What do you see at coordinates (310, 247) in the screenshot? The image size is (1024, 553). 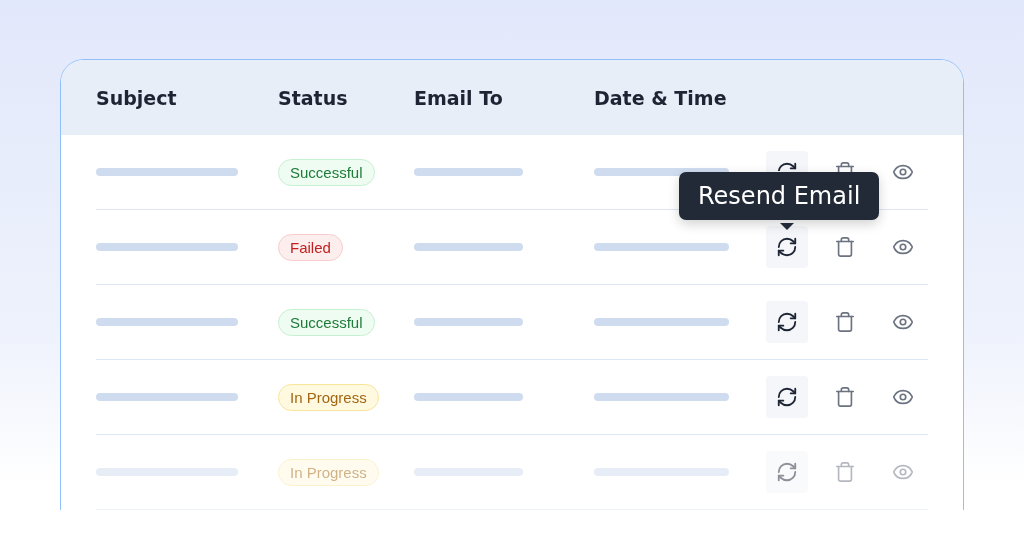 I see `status-badge: Failed` at bounding box center [310, 247].